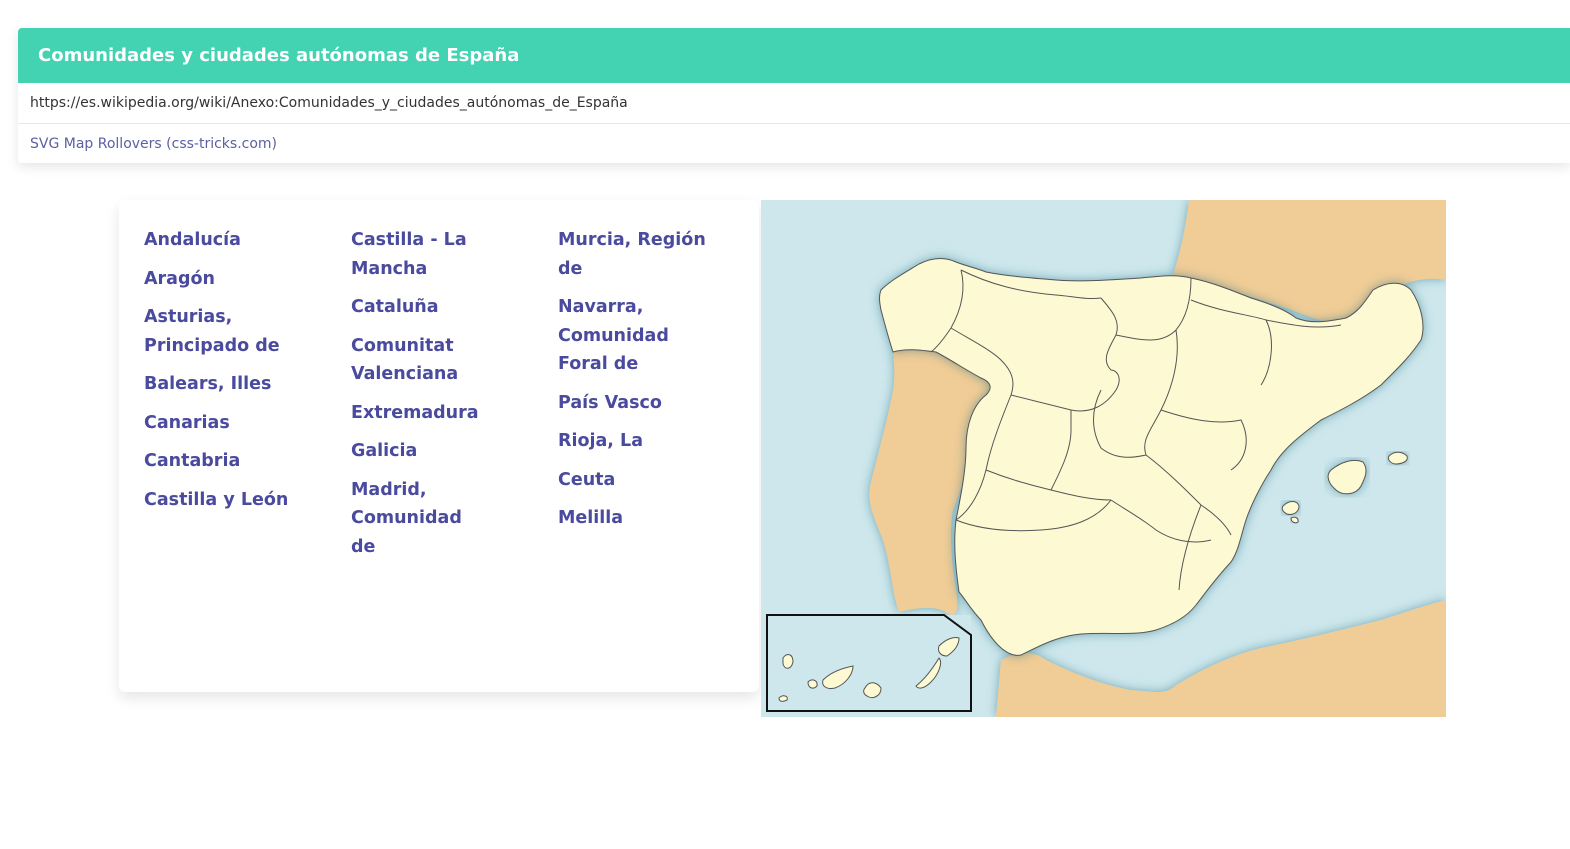 This screenshot has height=849, width=1570. What do you see at coordinates (441, 307) in the screenshot?
I see `region-link-cataluna: Cataluña` at bounding box center [441, 307].